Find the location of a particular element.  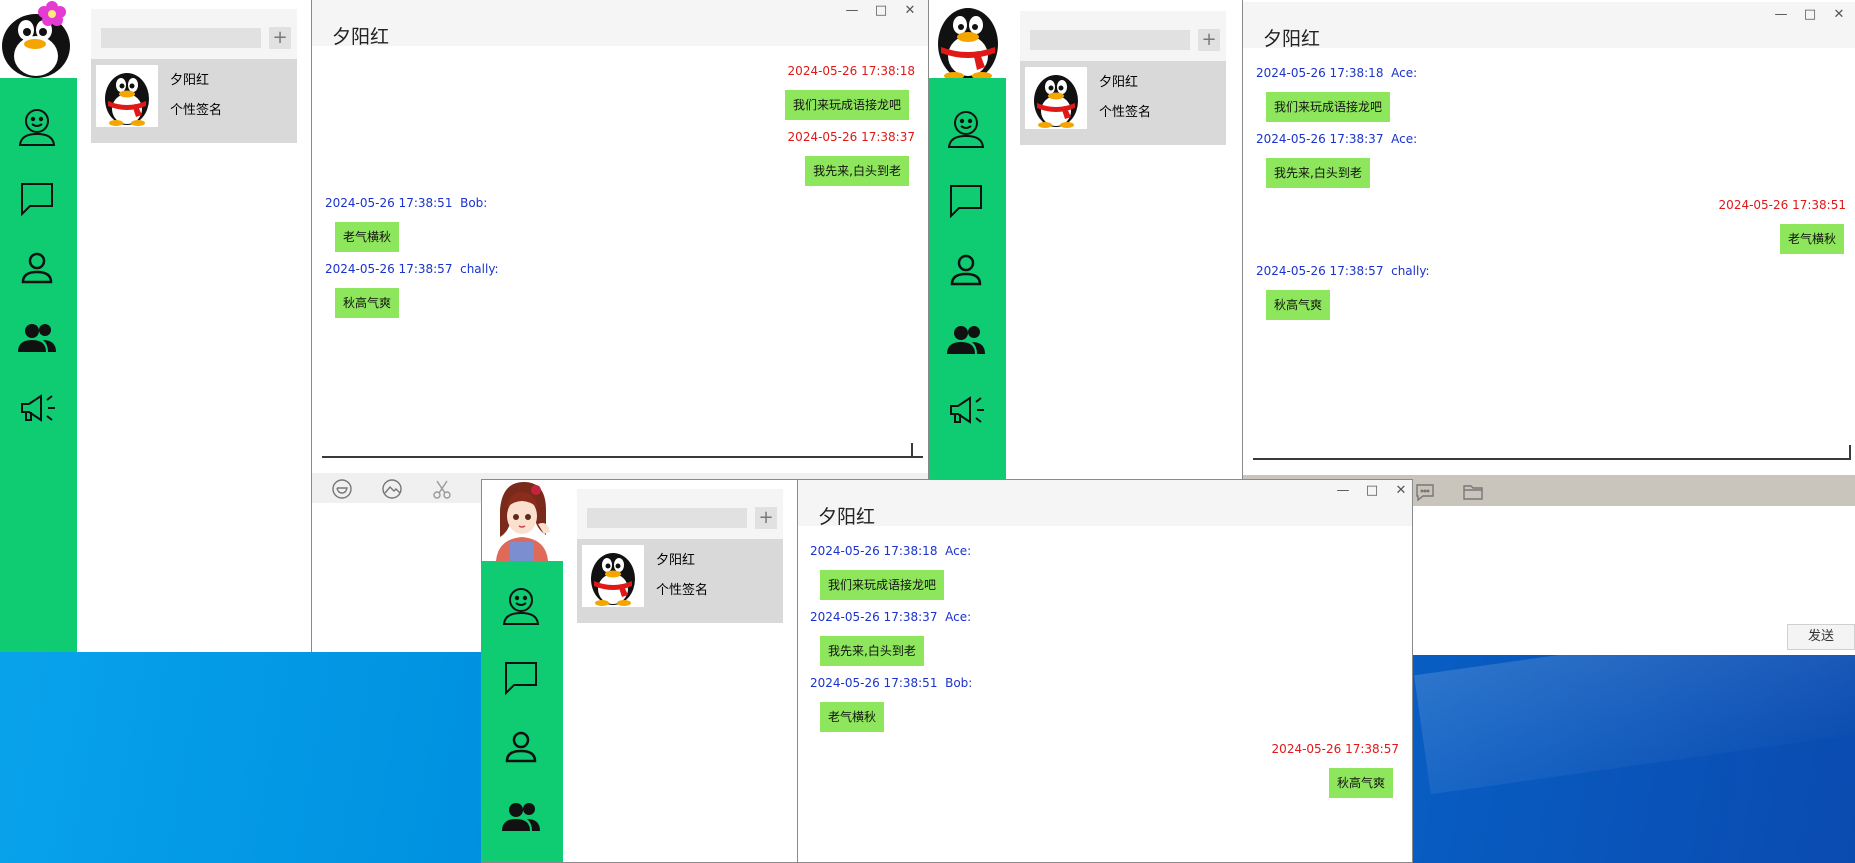

message-timestamp: 2024-05-26 17:38:51 is located at coordinates (1782, 205).